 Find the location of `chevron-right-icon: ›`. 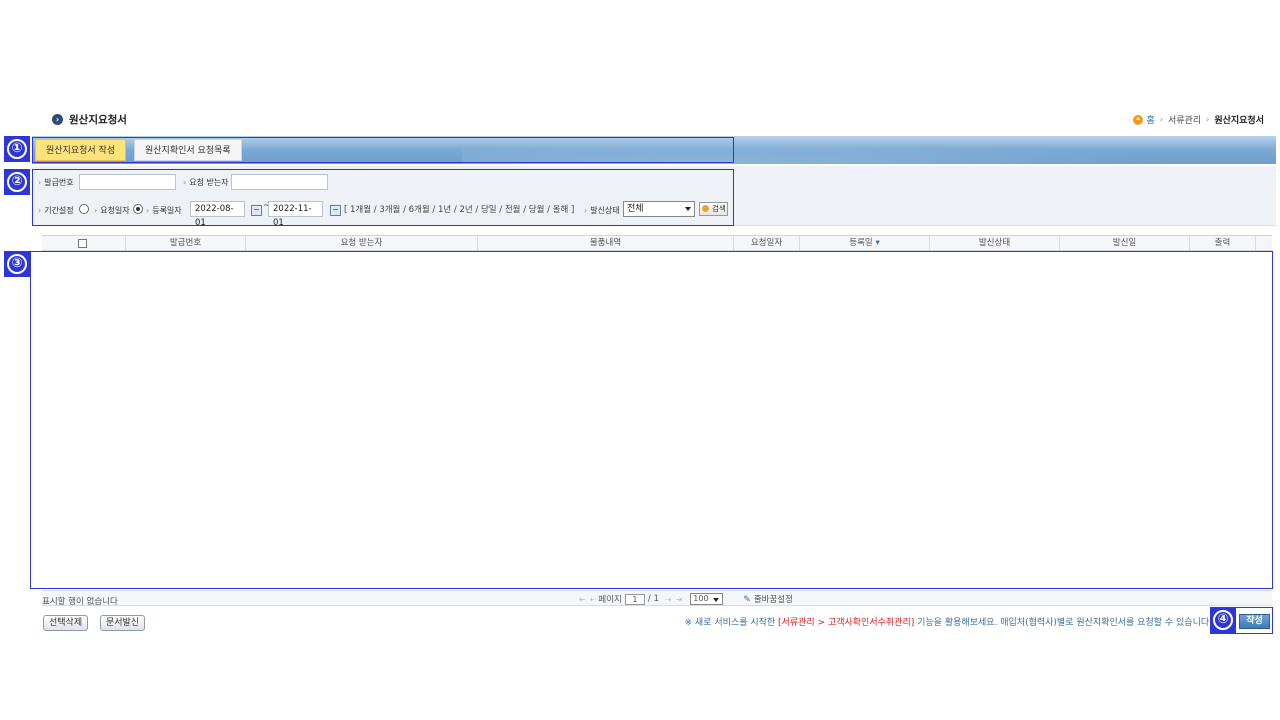

chevron-right-icon: › is located at coordinates (57, 119).